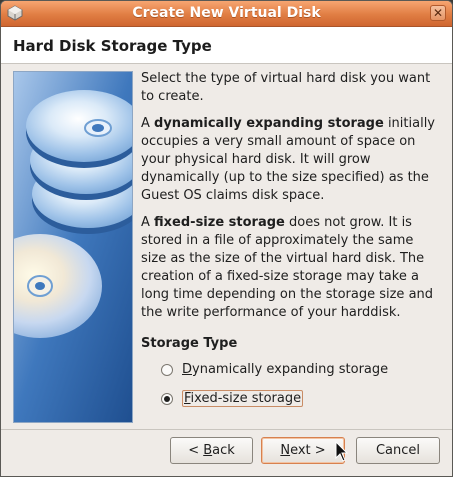 This screenshot has height=477, width=453. I want to click on next-button: Next >, so click(303, 450).